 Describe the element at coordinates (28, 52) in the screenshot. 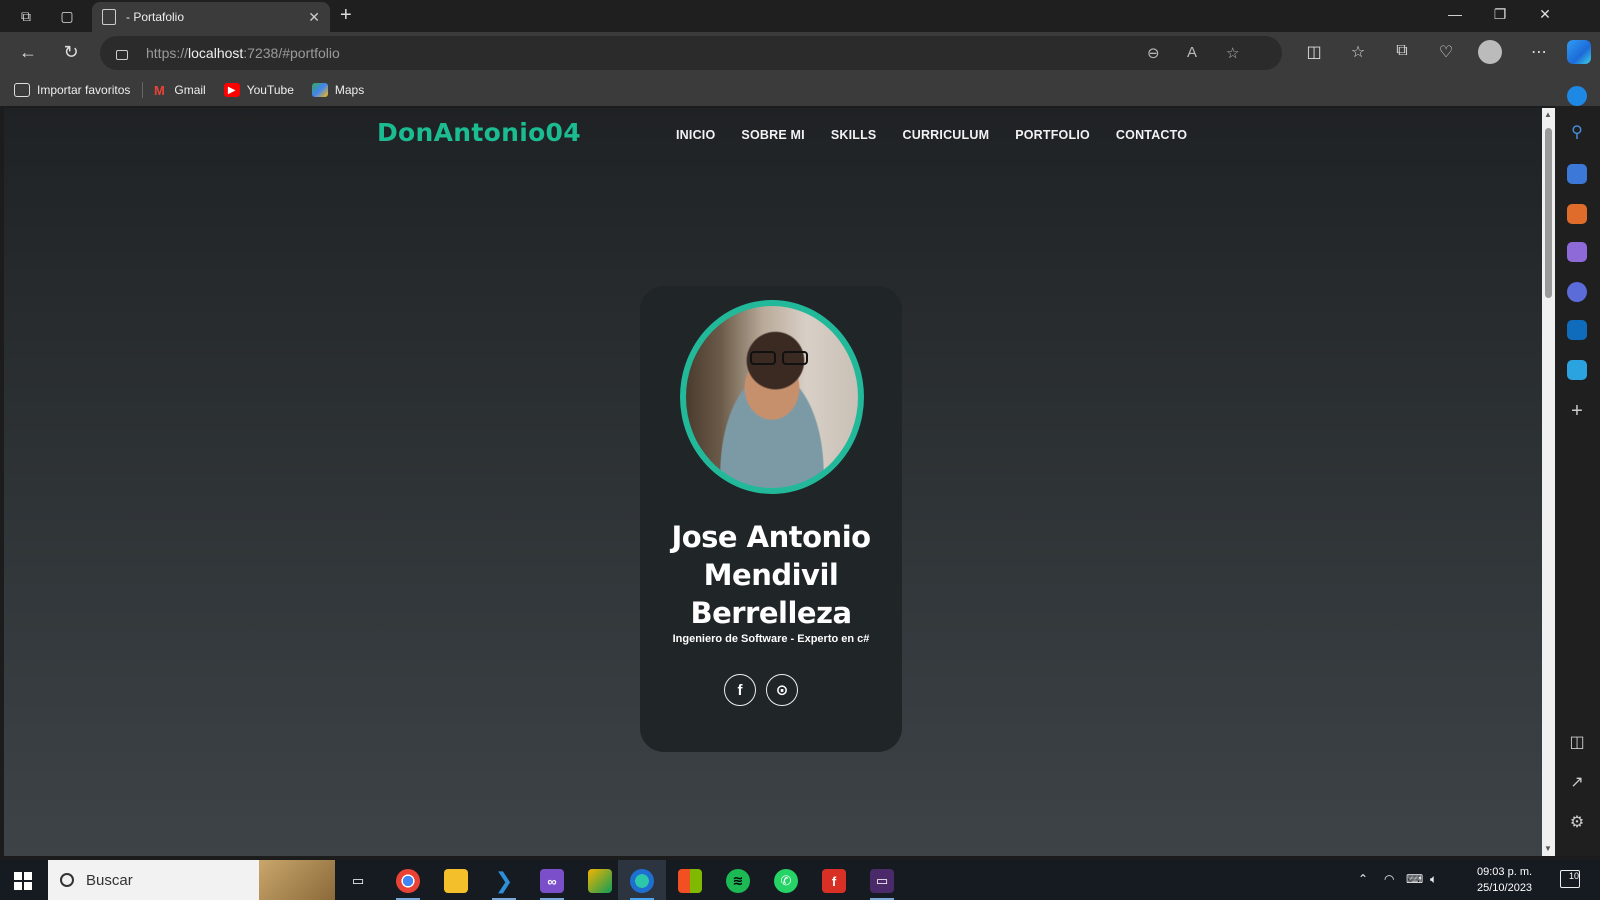

I see `back-icon: ←` at that location.